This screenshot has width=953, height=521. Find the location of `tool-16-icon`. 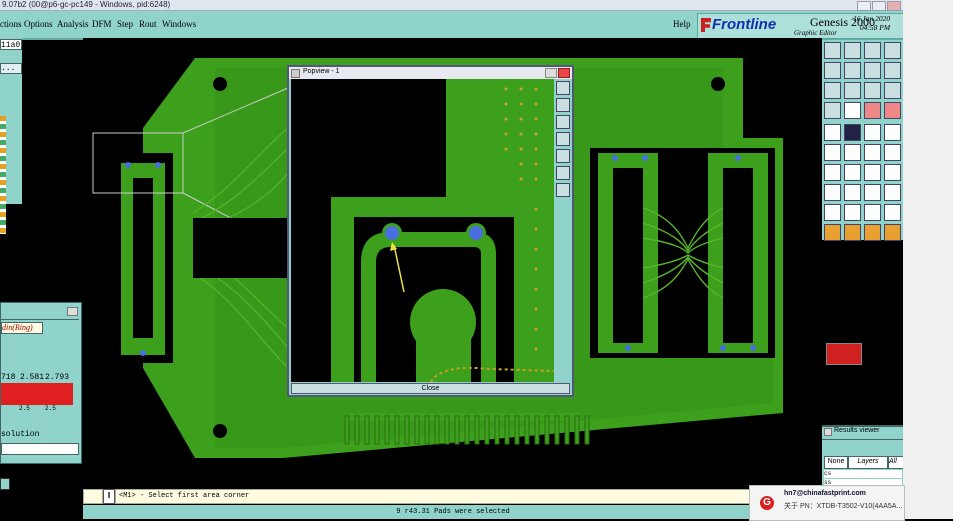

tool-16-icon is located at coordinates (892, 110).